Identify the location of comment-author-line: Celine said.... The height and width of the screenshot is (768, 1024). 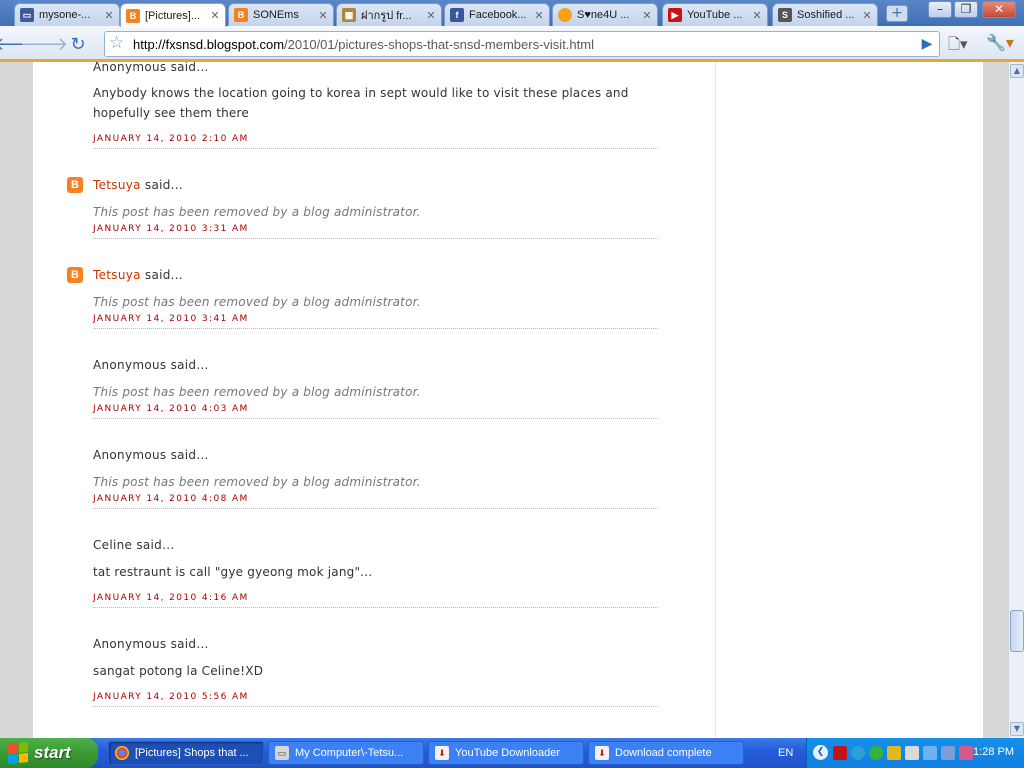
(133, 545).